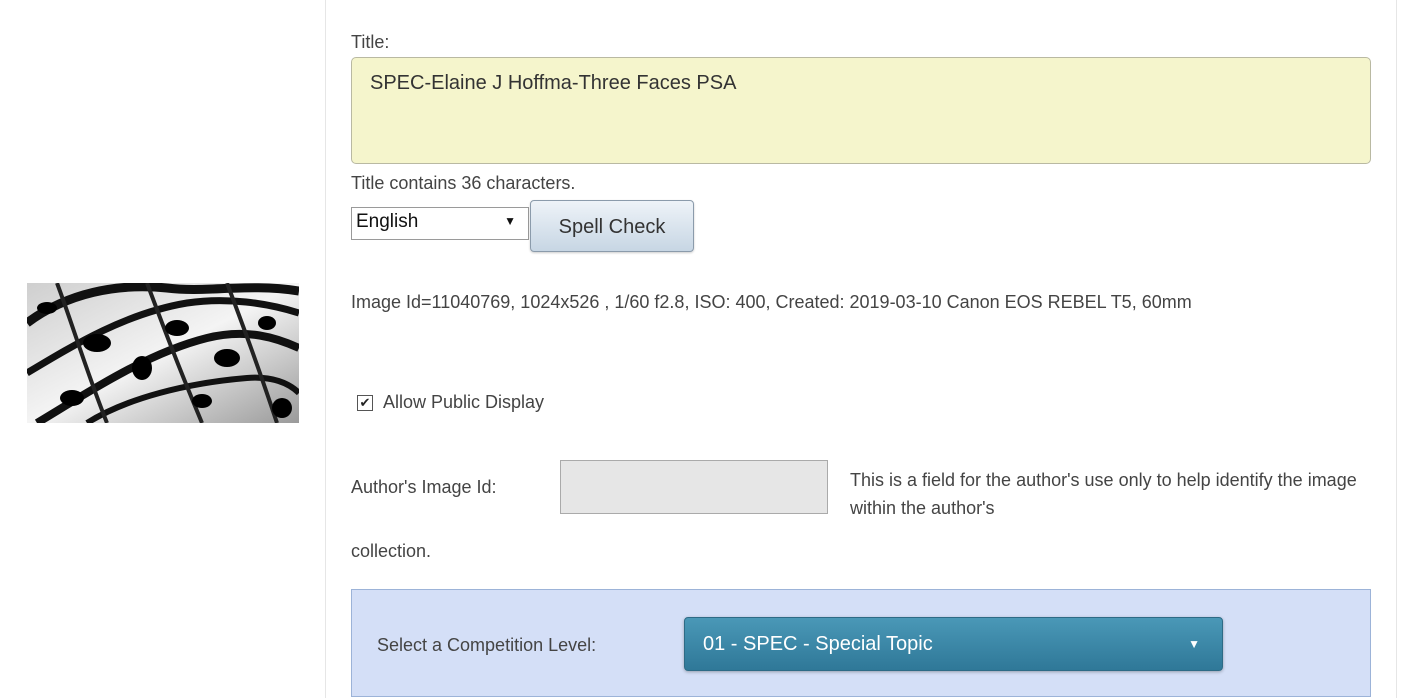  I want to click on allow-public-display-label: Allow Public Display, so click(464, 402).